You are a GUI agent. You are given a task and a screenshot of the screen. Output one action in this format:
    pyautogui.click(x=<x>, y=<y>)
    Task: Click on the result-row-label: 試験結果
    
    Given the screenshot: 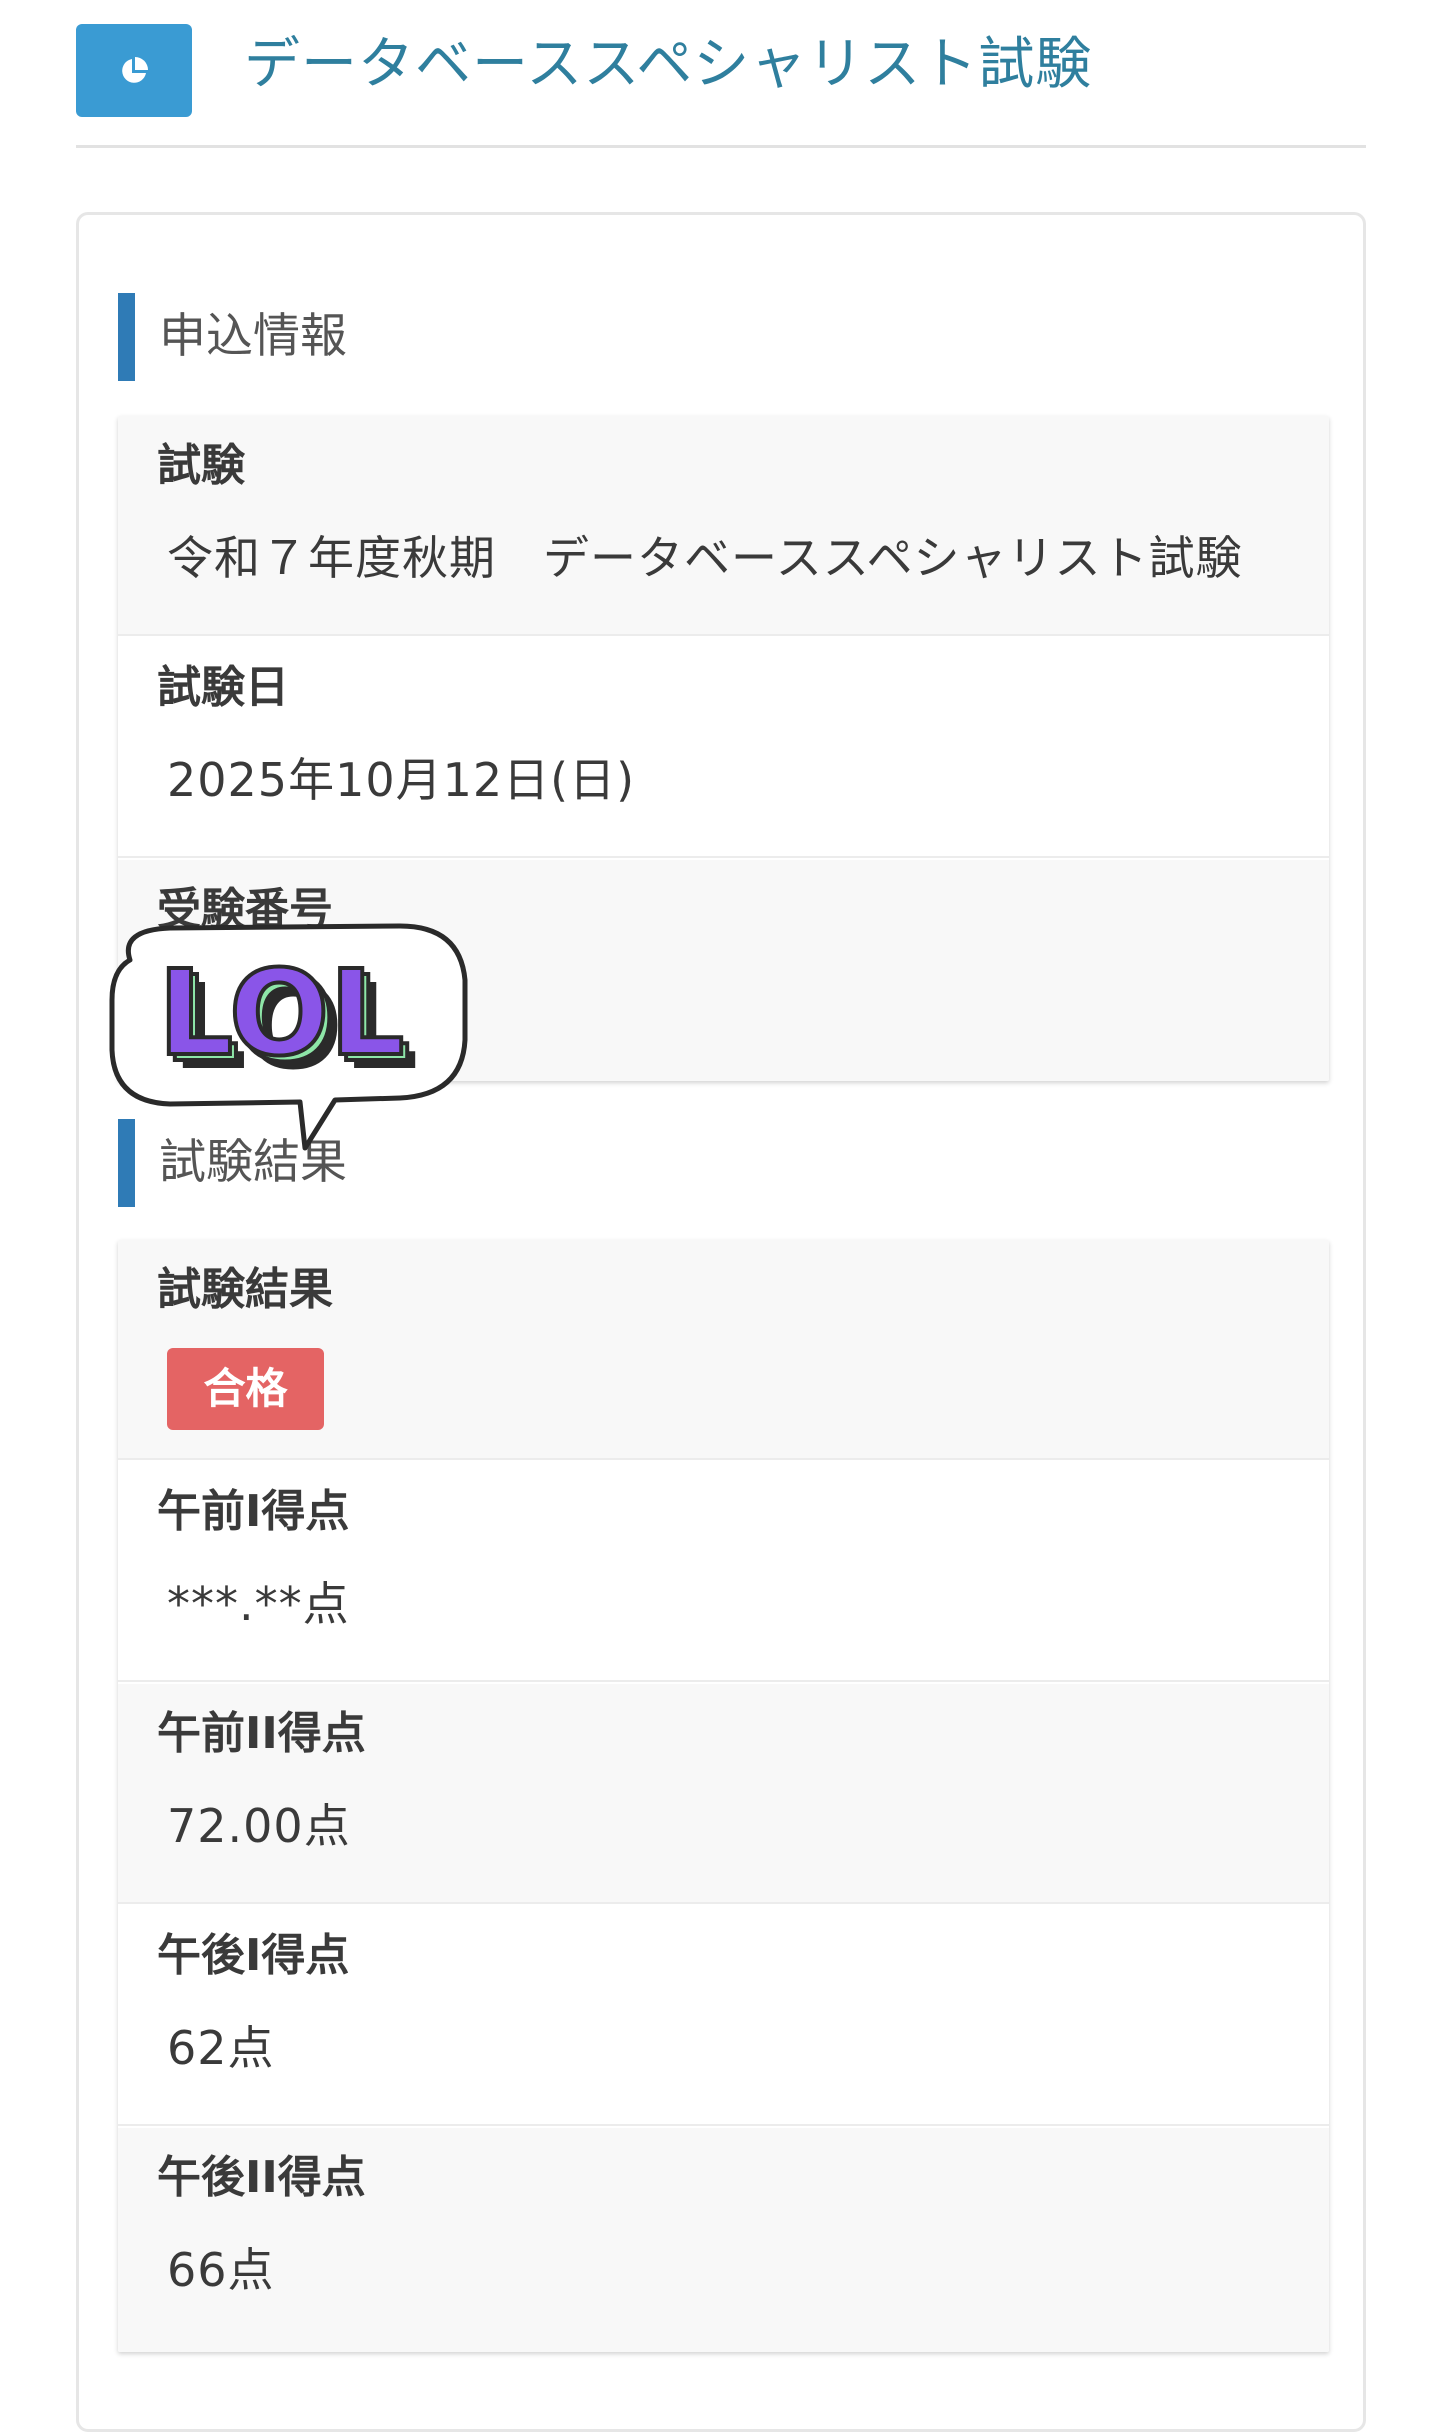 What is the action you would take?
    pyautogui.click(x=245, y=1289)
    